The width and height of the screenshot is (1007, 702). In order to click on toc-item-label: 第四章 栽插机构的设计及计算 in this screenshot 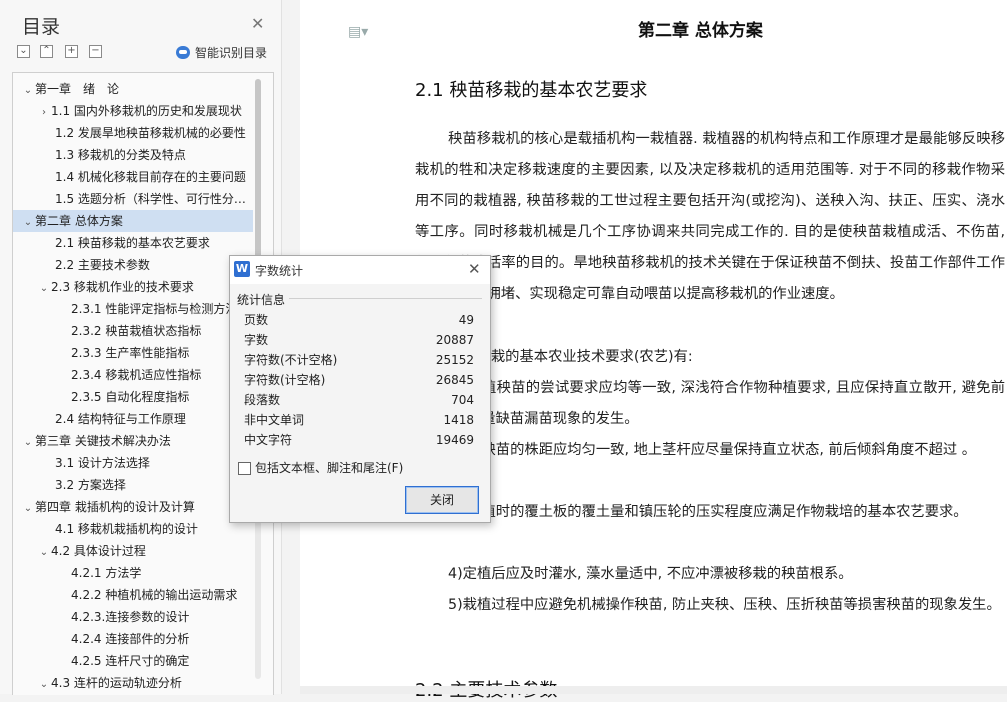, I will do `click(115, 507)`.